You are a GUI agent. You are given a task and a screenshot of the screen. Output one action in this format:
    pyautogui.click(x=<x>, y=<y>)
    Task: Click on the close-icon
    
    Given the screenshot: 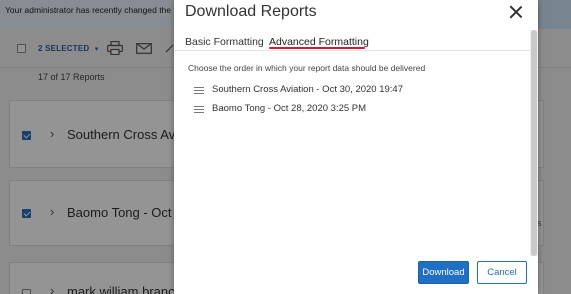 What is the action you would take?
    pyautogui.click(x=516, y=12)
    